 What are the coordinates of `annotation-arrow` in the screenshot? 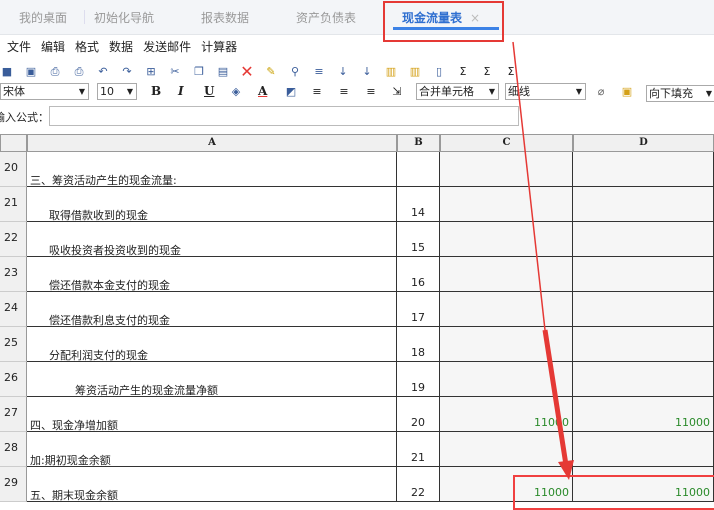 It's located at (543, 260).